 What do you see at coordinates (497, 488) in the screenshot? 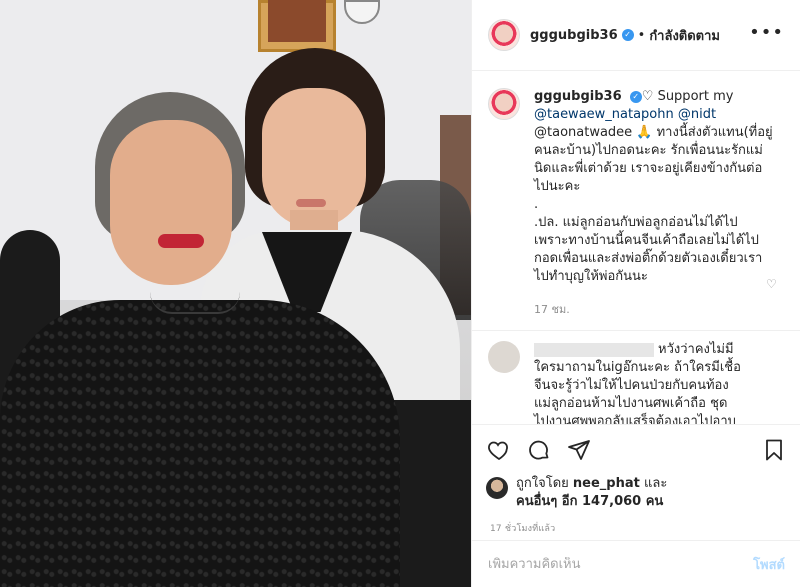
I see `liker-avatar` at bounding box center [497, 488].